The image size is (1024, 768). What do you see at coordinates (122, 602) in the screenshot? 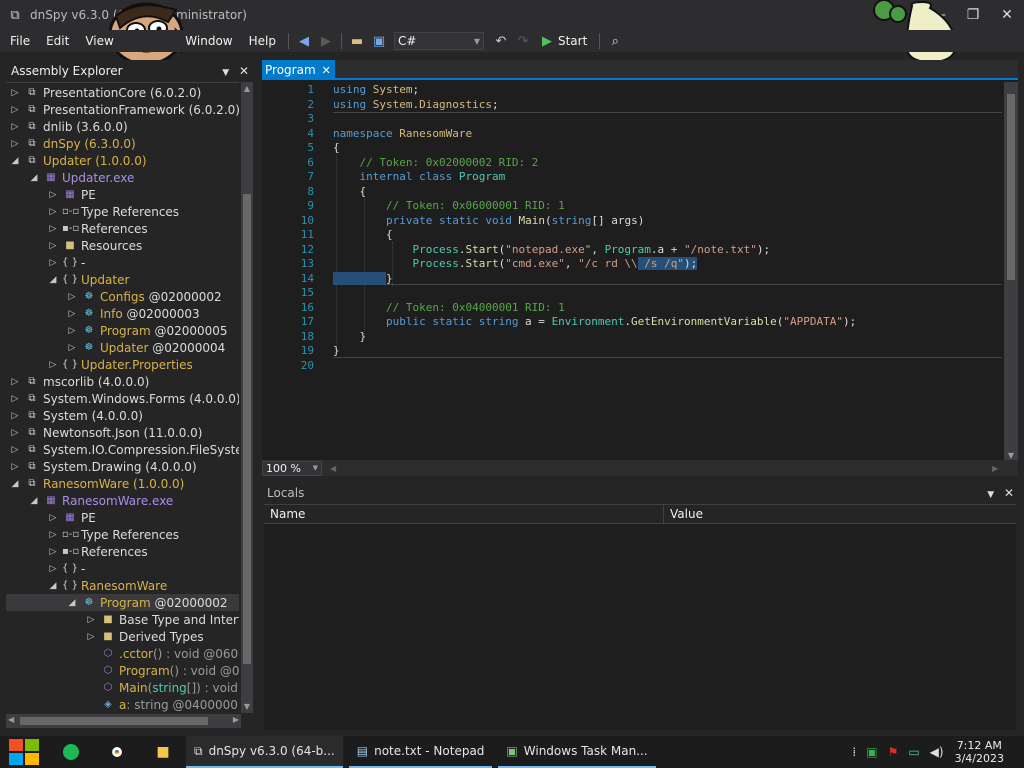
I see `tree-item-selected: ◢ ☸ Program @02000002` at bounding box center [122, 602].